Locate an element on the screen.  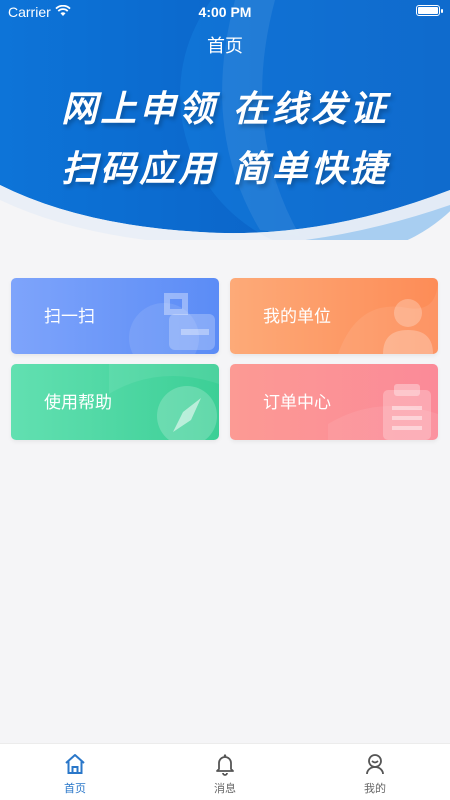
tab-mine: 我的 is located at coordinates (375, 772).